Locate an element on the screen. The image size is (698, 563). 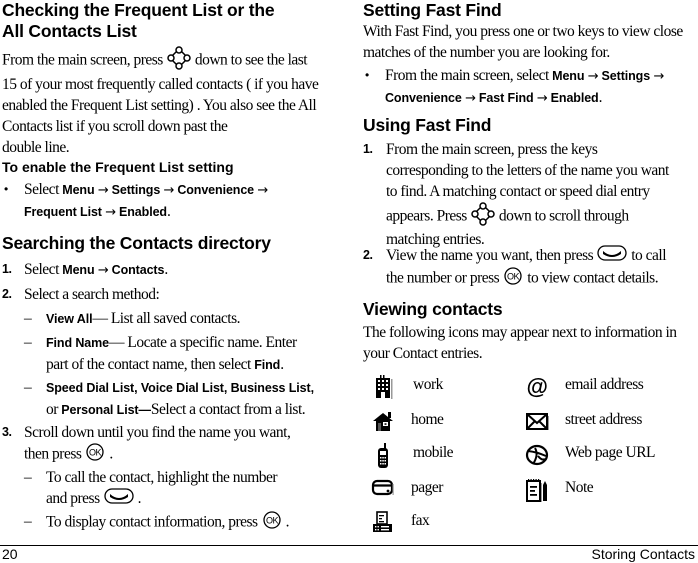
enable-frequent-heading: To enable the Frequent List setting is located at coordinates (118, 167).